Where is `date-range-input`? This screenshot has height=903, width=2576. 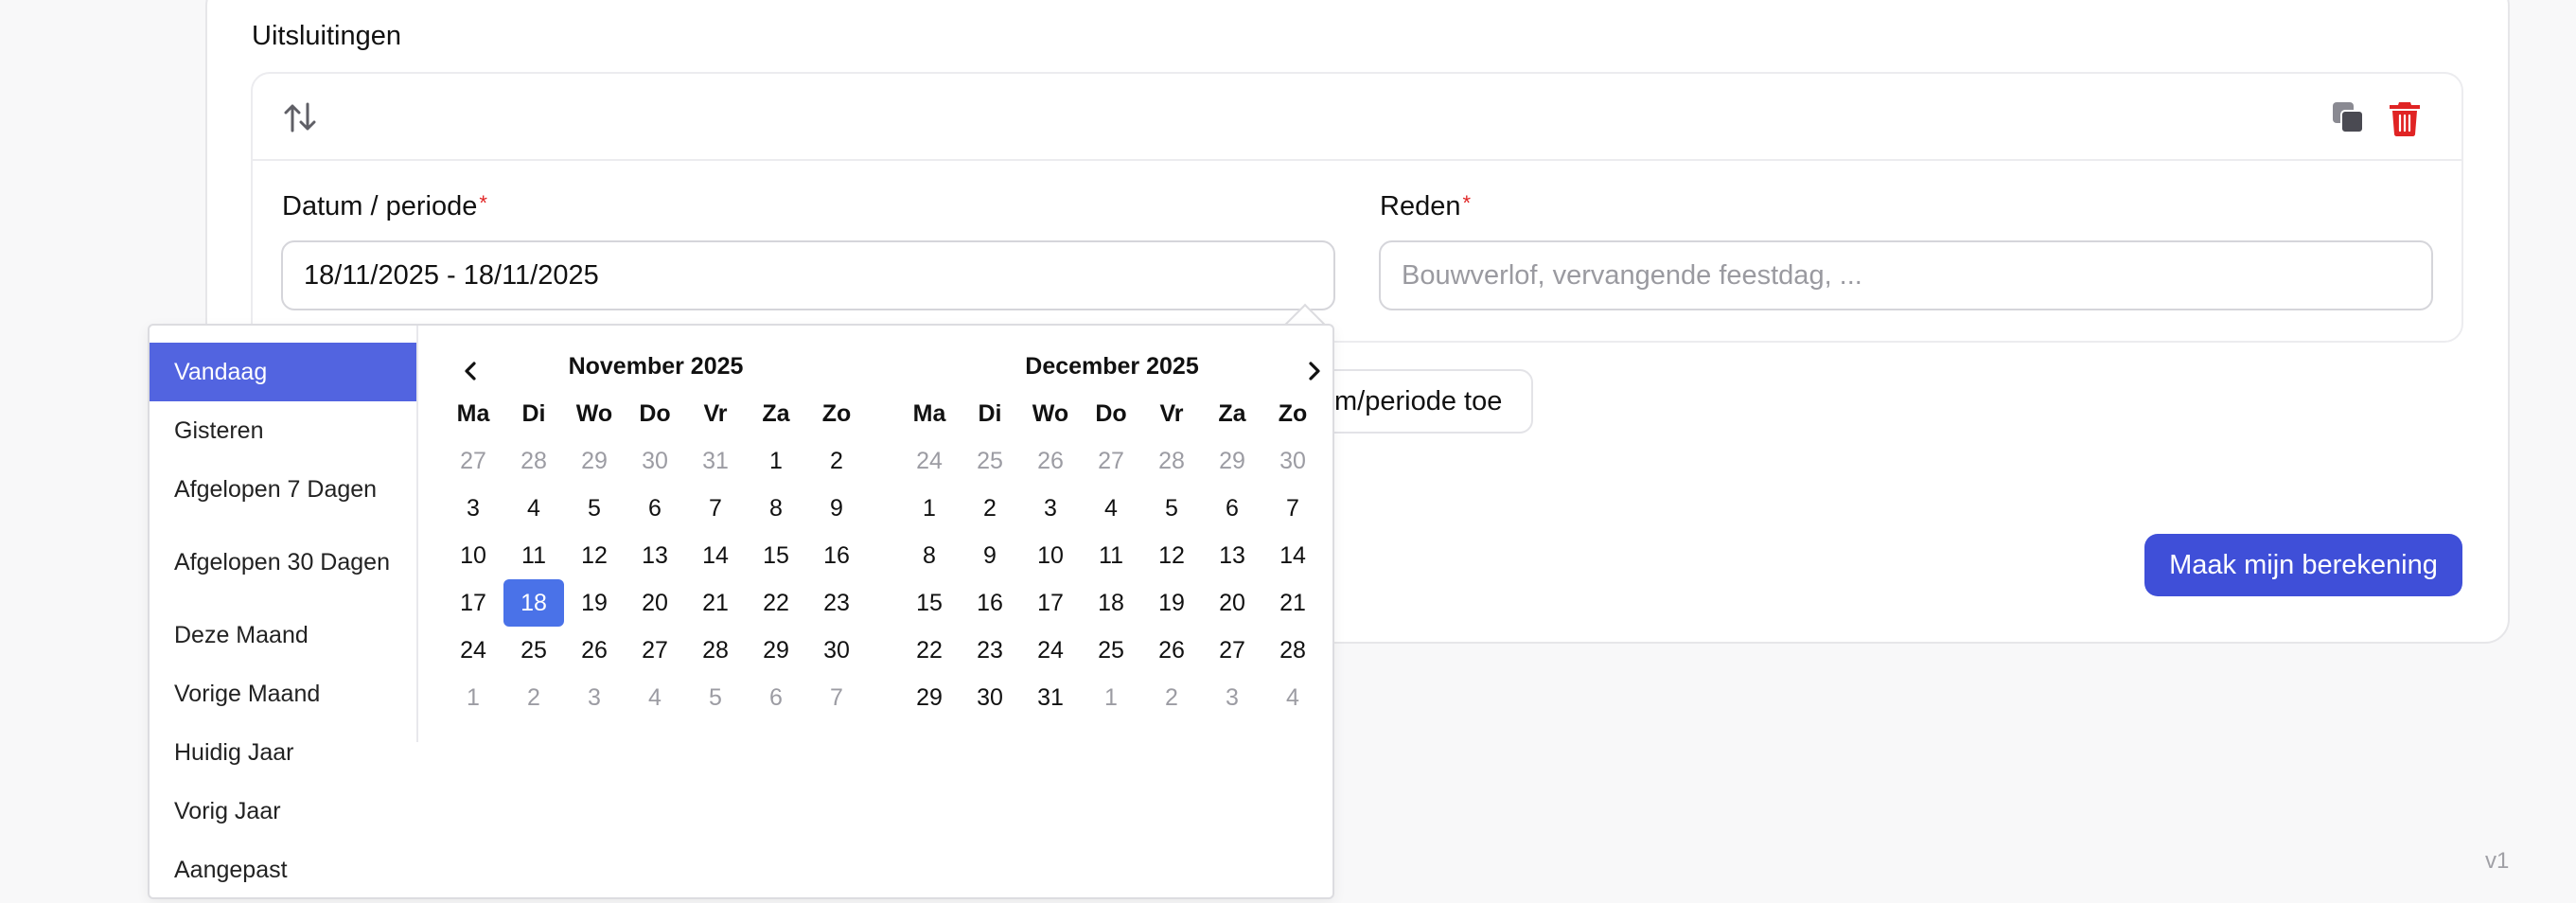 date-range-input is located at coordinates (808, 275).